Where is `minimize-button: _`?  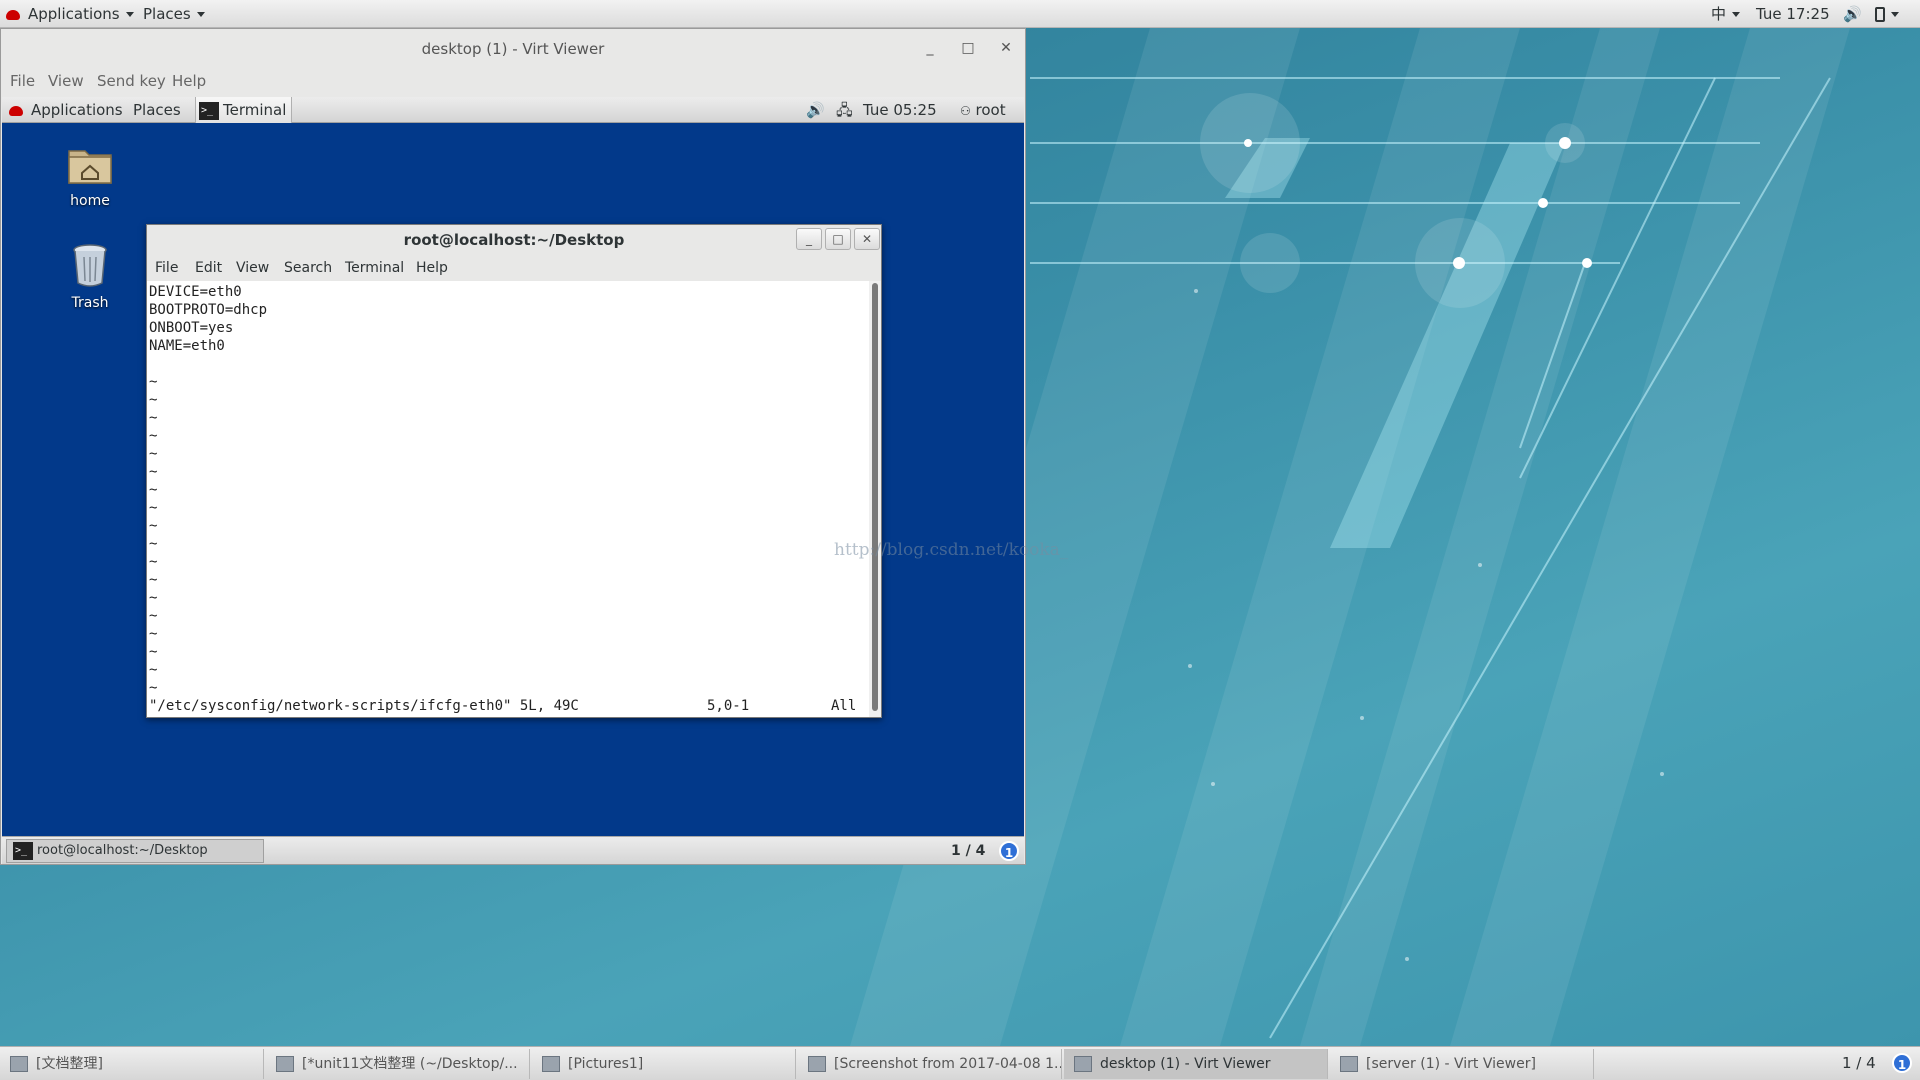 minimize-button: _ is located at coordinates (930, 48).